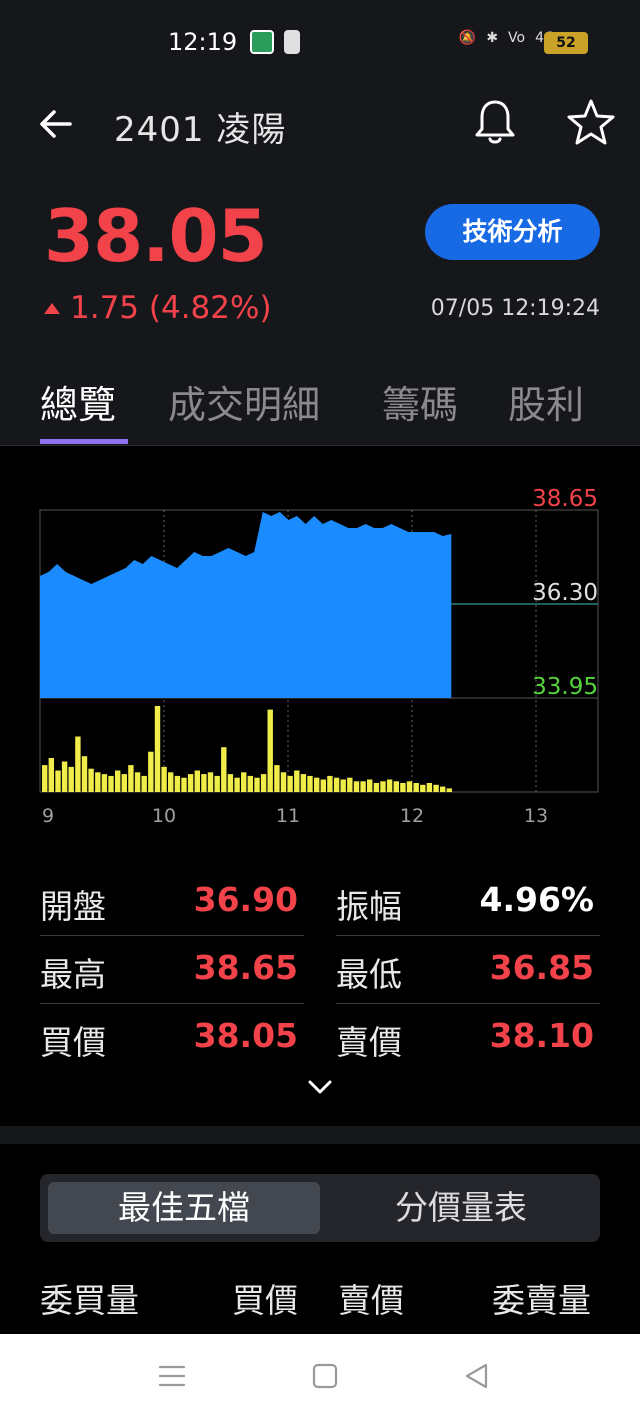  Describe the element at coordinates (565, 593) in the screenshot. I see `y-label-ref: 36.30` at that location.